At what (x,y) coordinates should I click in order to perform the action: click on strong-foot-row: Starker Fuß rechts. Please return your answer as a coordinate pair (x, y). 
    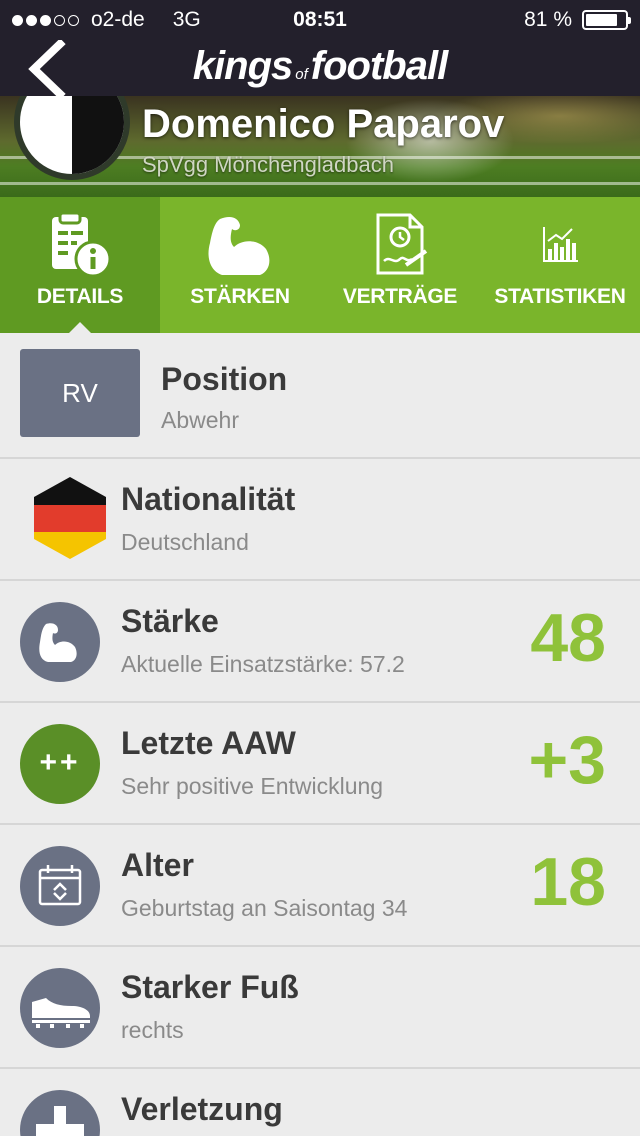
    Looking at the image, I should click on (320, 1008).